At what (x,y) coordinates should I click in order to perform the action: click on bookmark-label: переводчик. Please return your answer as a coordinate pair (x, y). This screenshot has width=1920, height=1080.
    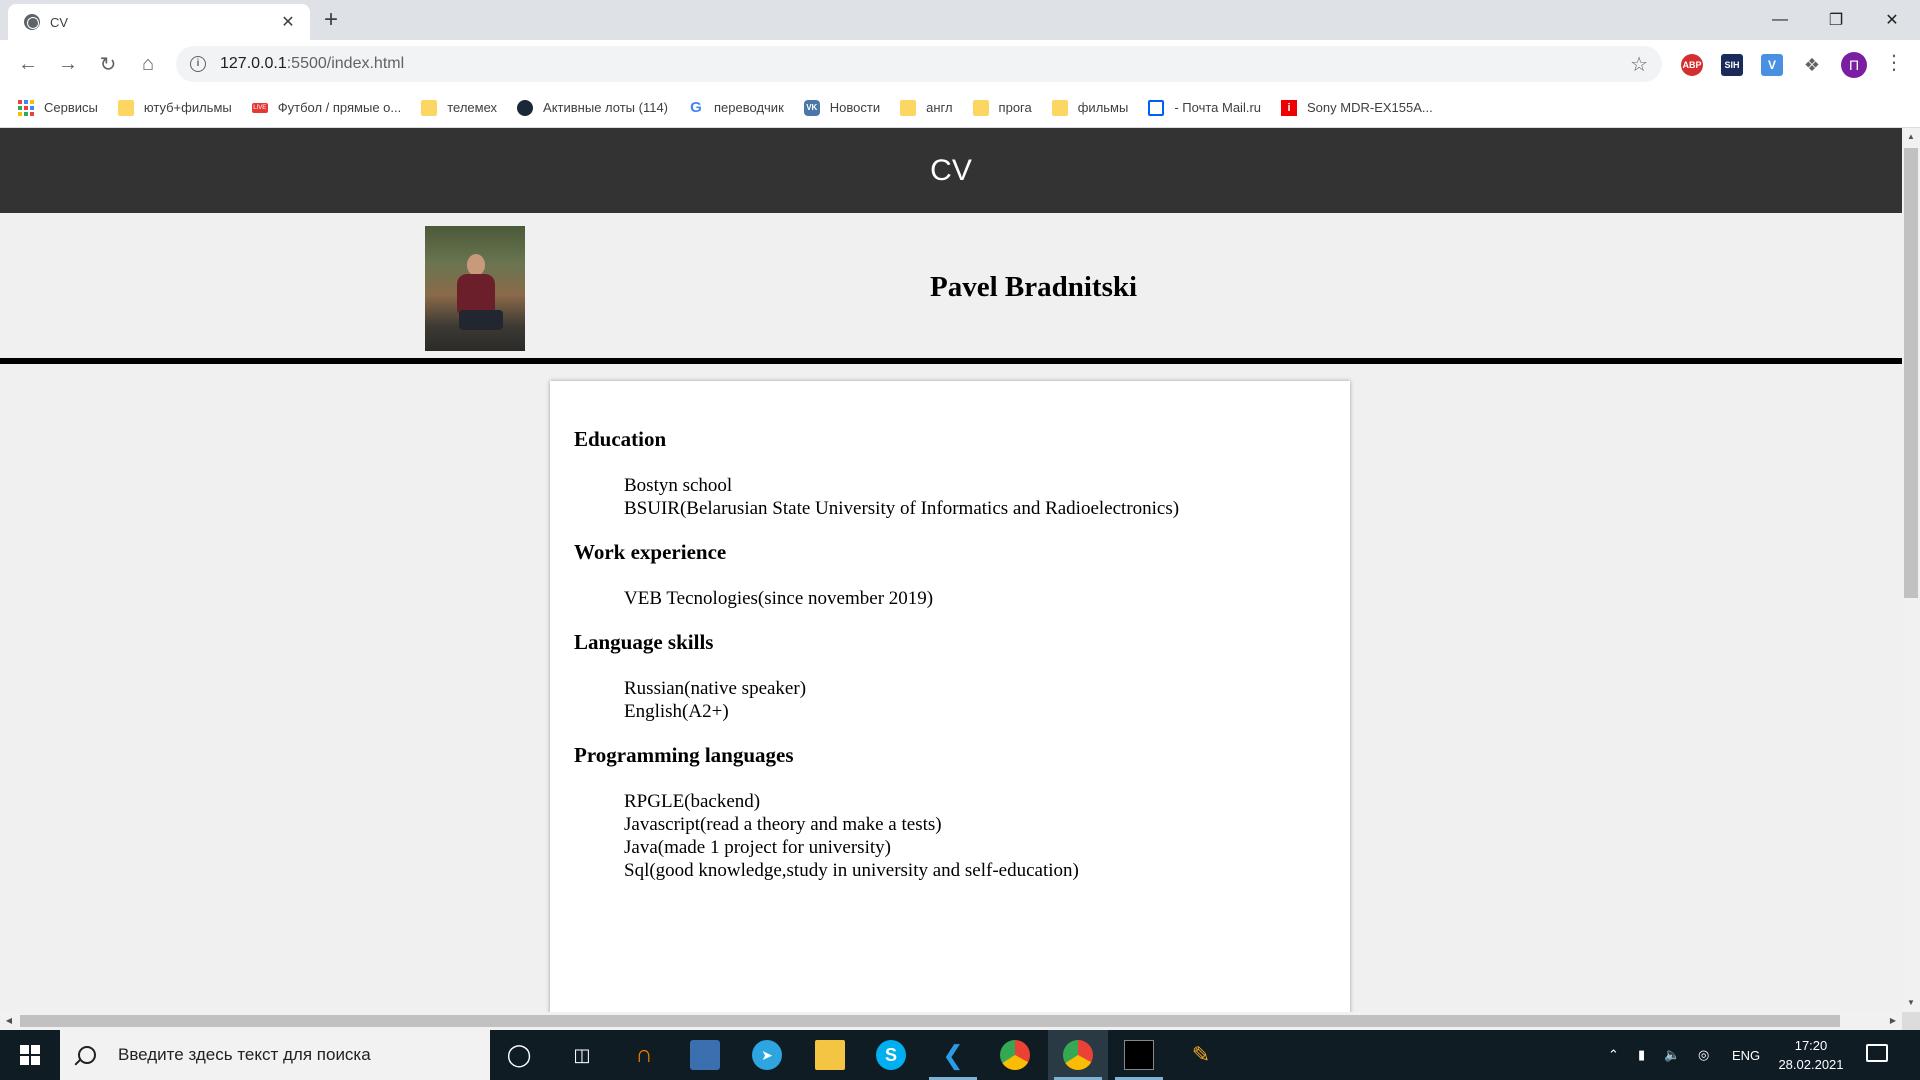
    Looking at the image, I should click on (749, 107).